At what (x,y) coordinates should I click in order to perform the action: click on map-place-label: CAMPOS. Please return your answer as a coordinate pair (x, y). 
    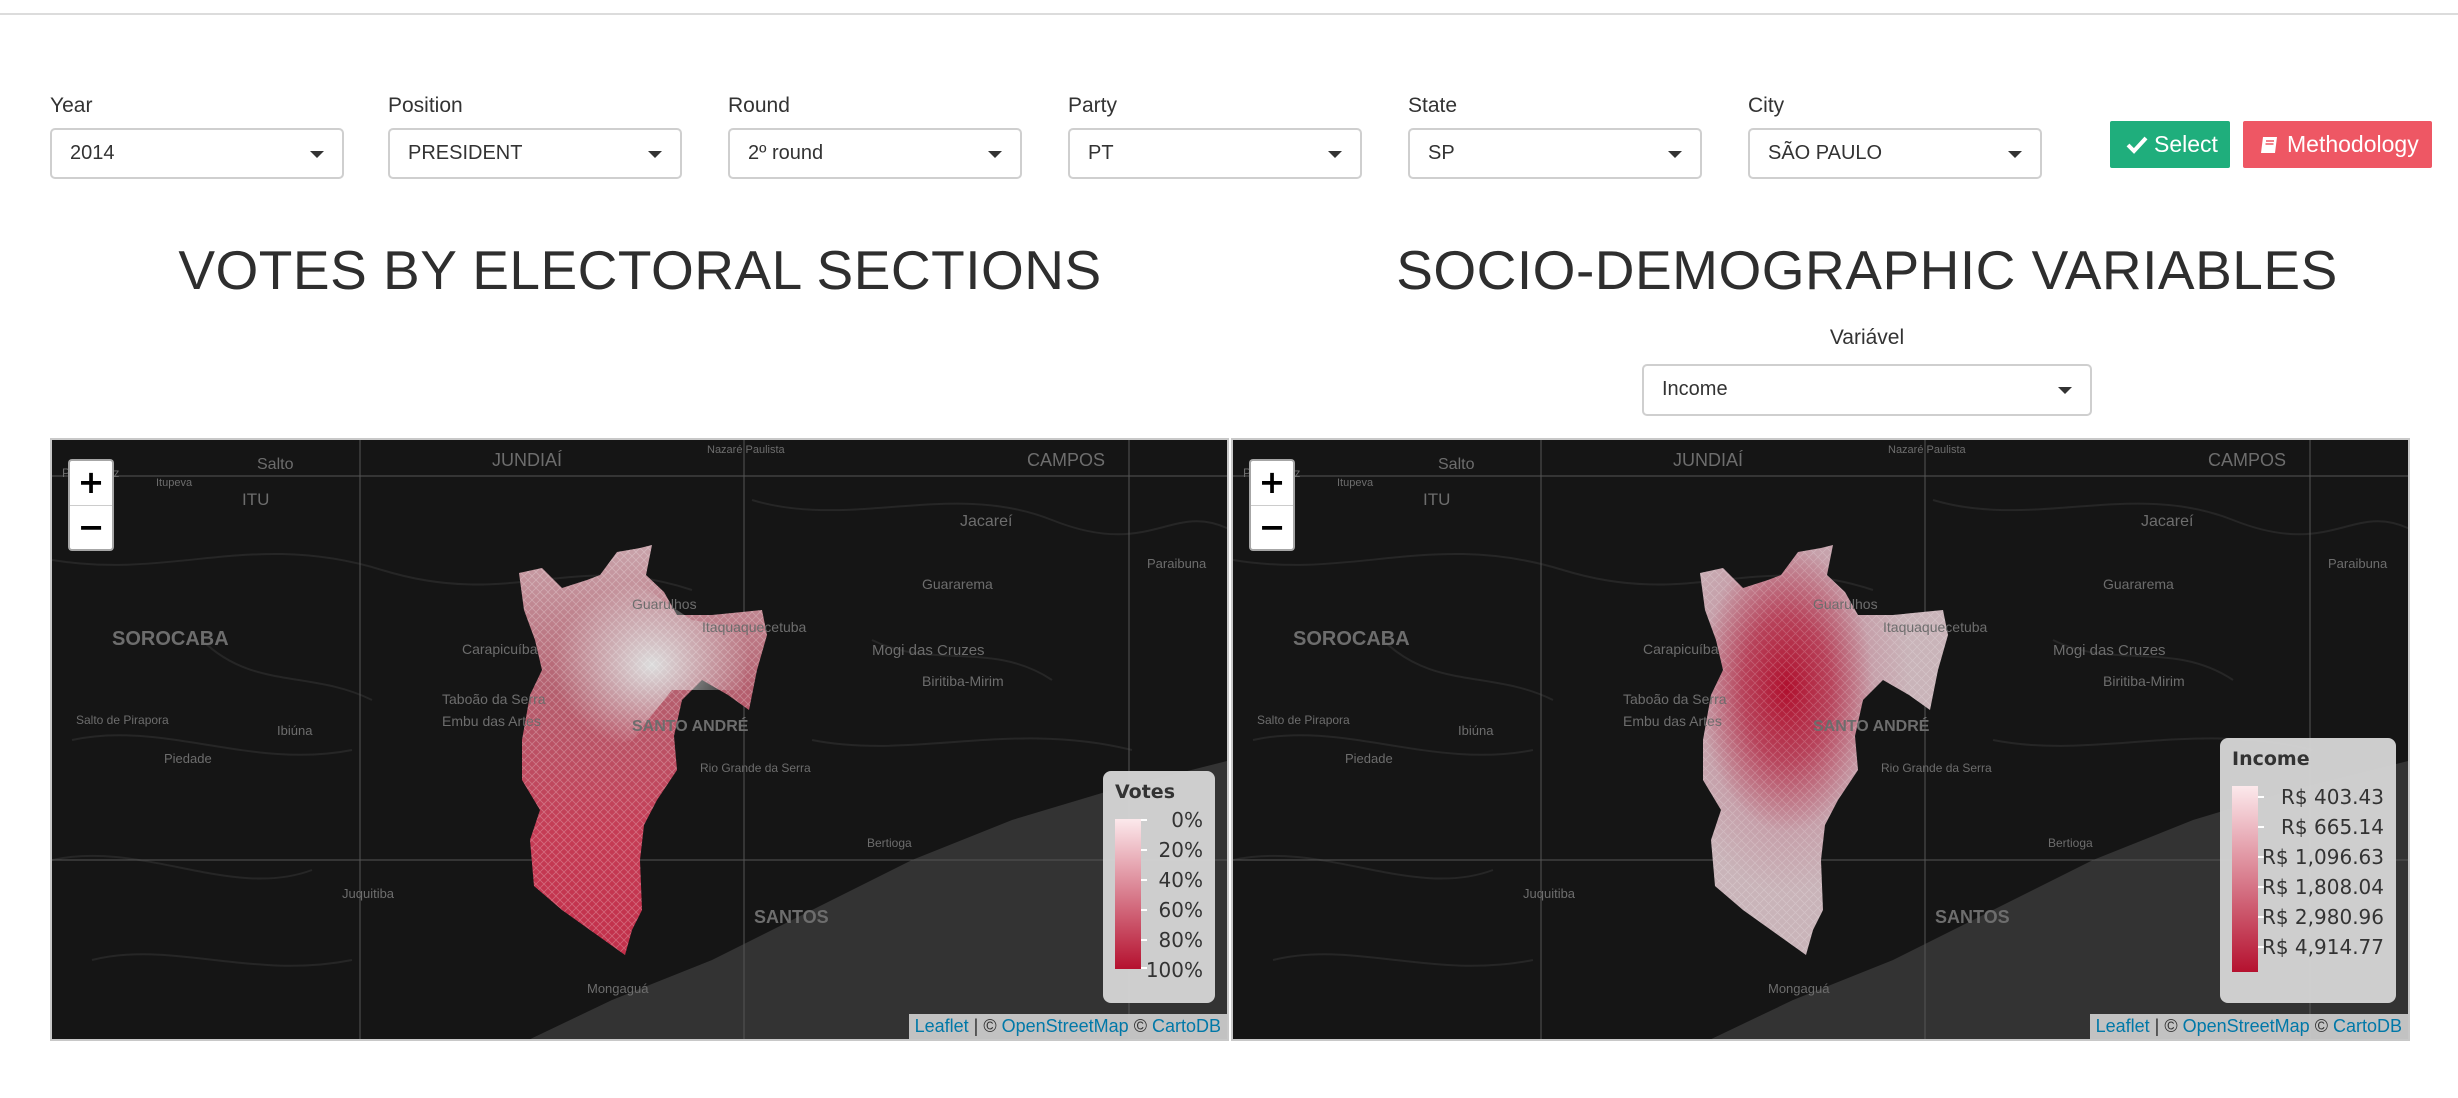
    Looking at the image, I should click on (1066, 460).